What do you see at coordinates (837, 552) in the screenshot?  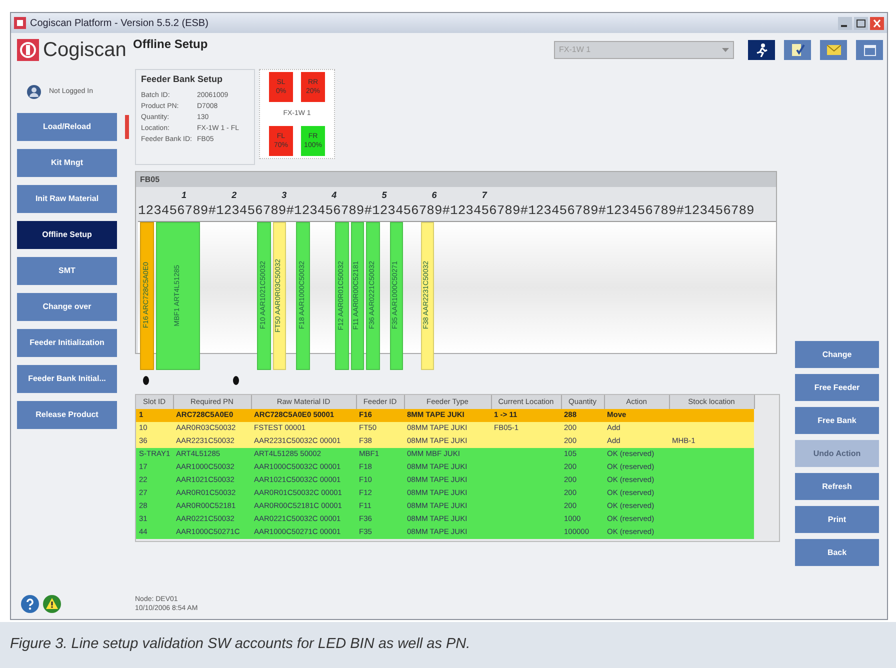 I see `action-button: Back` at bounding box center [837, 552].